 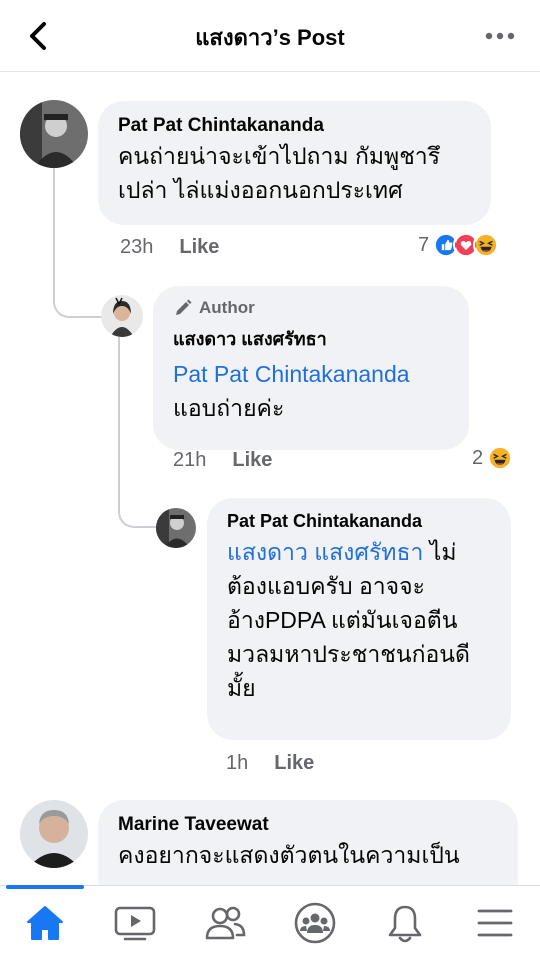 What do you see at coordinates (424, 244) in the screenshot?
I see `reaction-count: 7` at bounding box center [424, 244].